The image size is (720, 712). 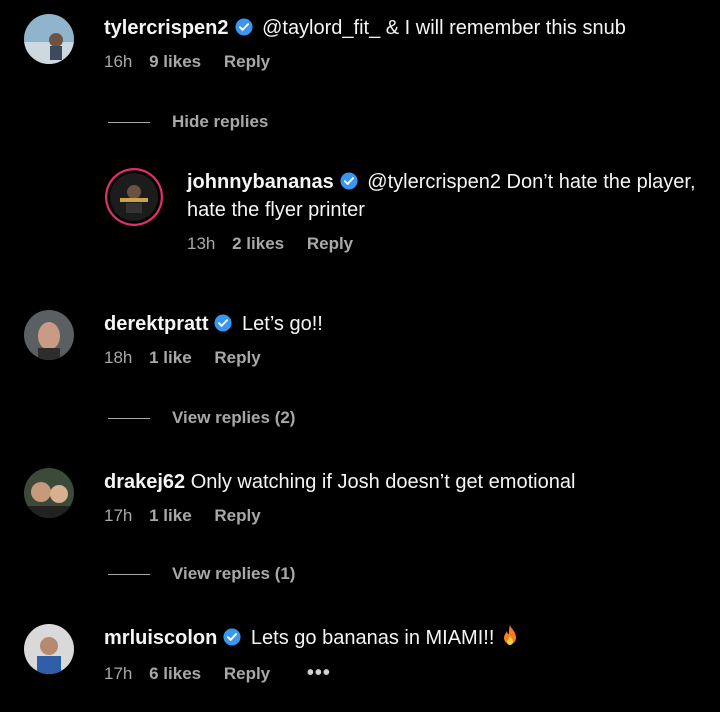 I want to click on username: drakej62, so click(x=144, y=482).